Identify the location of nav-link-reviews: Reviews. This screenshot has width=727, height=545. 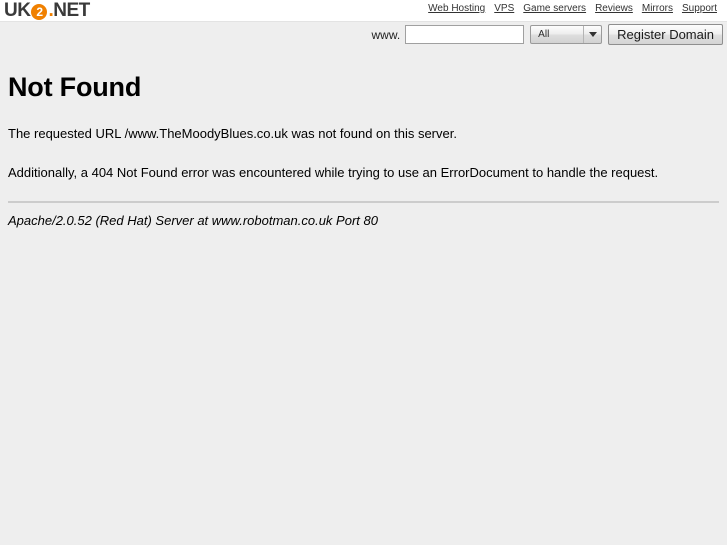
(614, 8).